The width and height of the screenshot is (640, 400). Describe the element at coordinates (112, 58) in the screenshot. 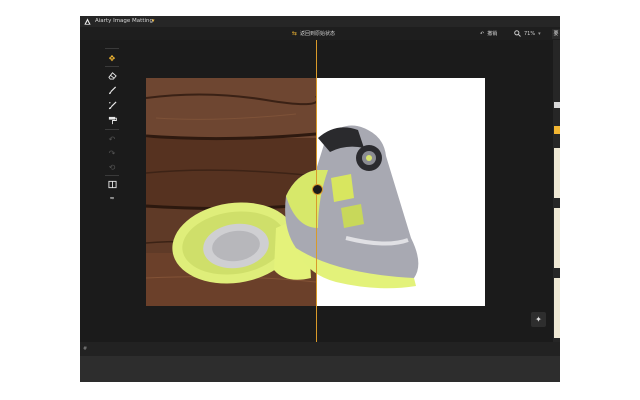

I see `move-icon: ✥` at that location.